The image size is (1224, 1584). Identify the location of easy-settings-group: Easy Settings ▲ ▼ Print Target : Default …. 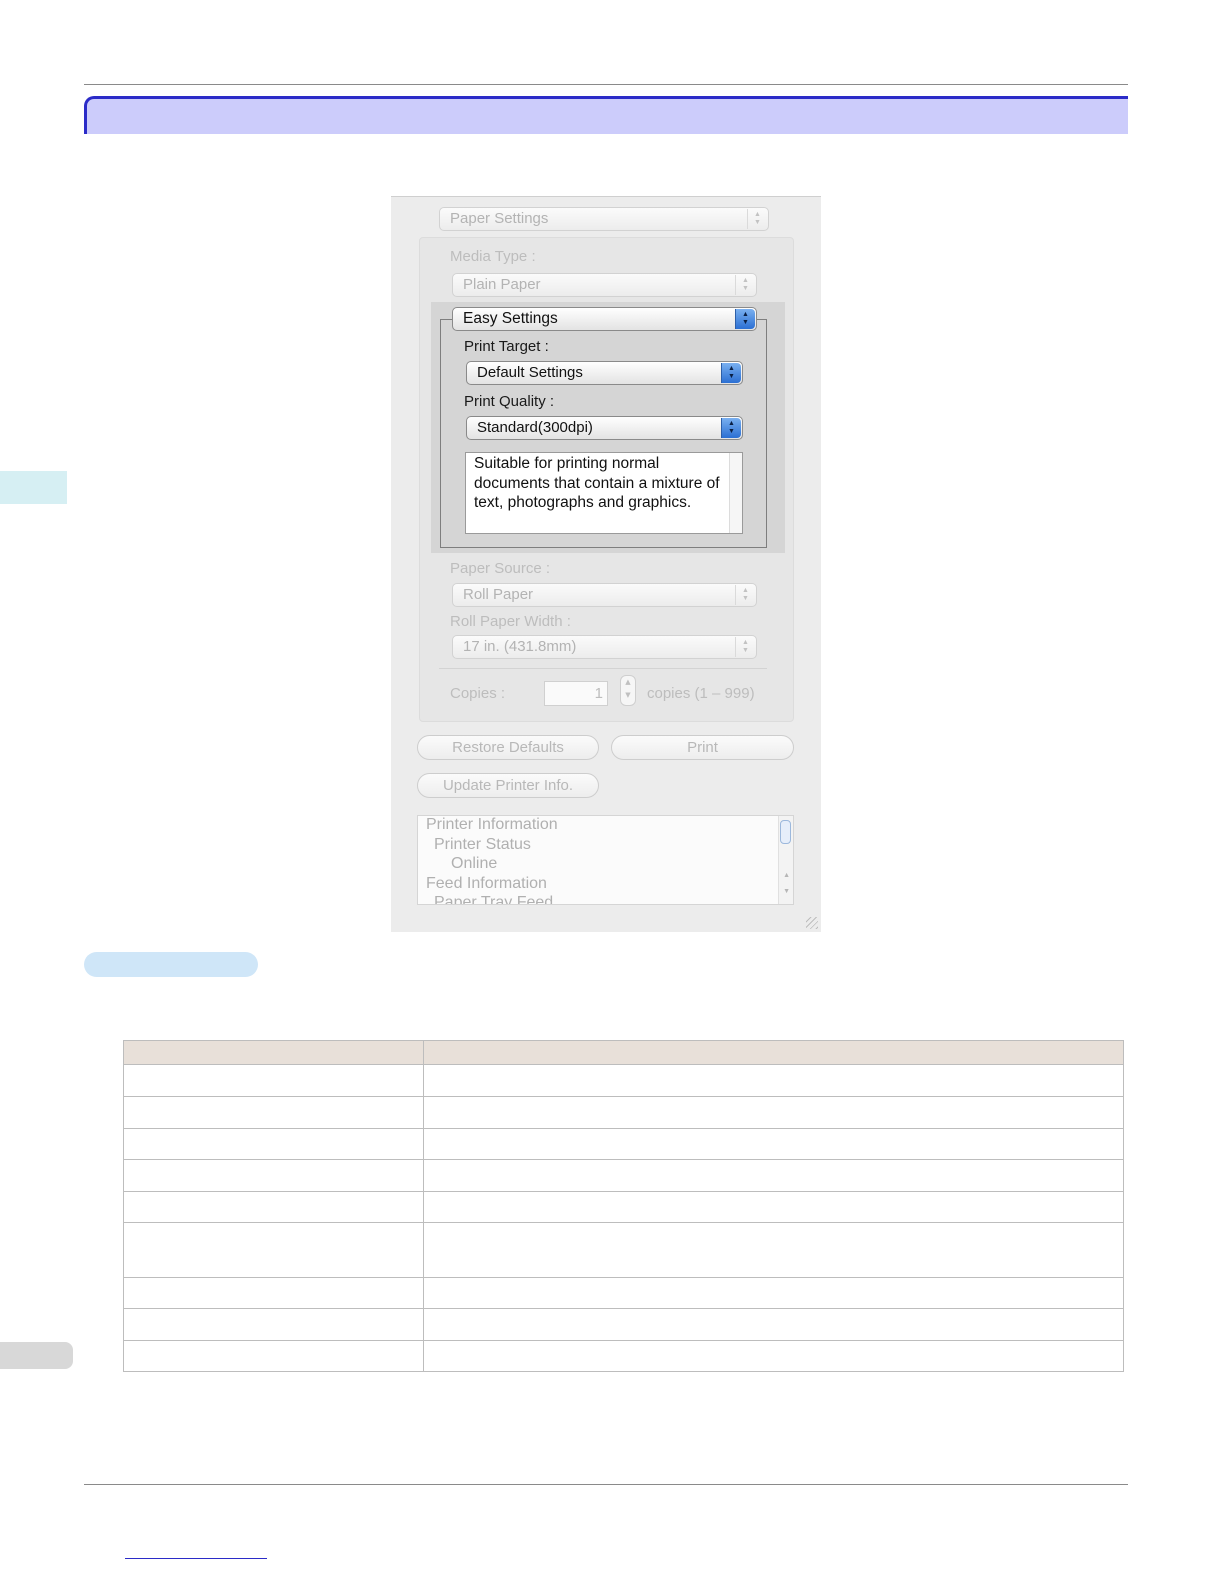
(608, 427).